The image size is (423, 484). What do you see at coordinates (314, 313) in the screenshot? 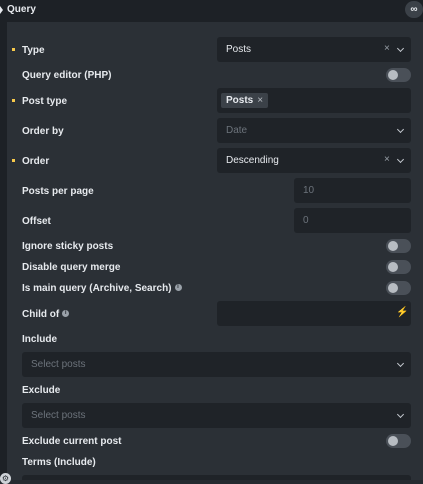
I see `child-of-input: ⚡` at bounding box center [314, 313].